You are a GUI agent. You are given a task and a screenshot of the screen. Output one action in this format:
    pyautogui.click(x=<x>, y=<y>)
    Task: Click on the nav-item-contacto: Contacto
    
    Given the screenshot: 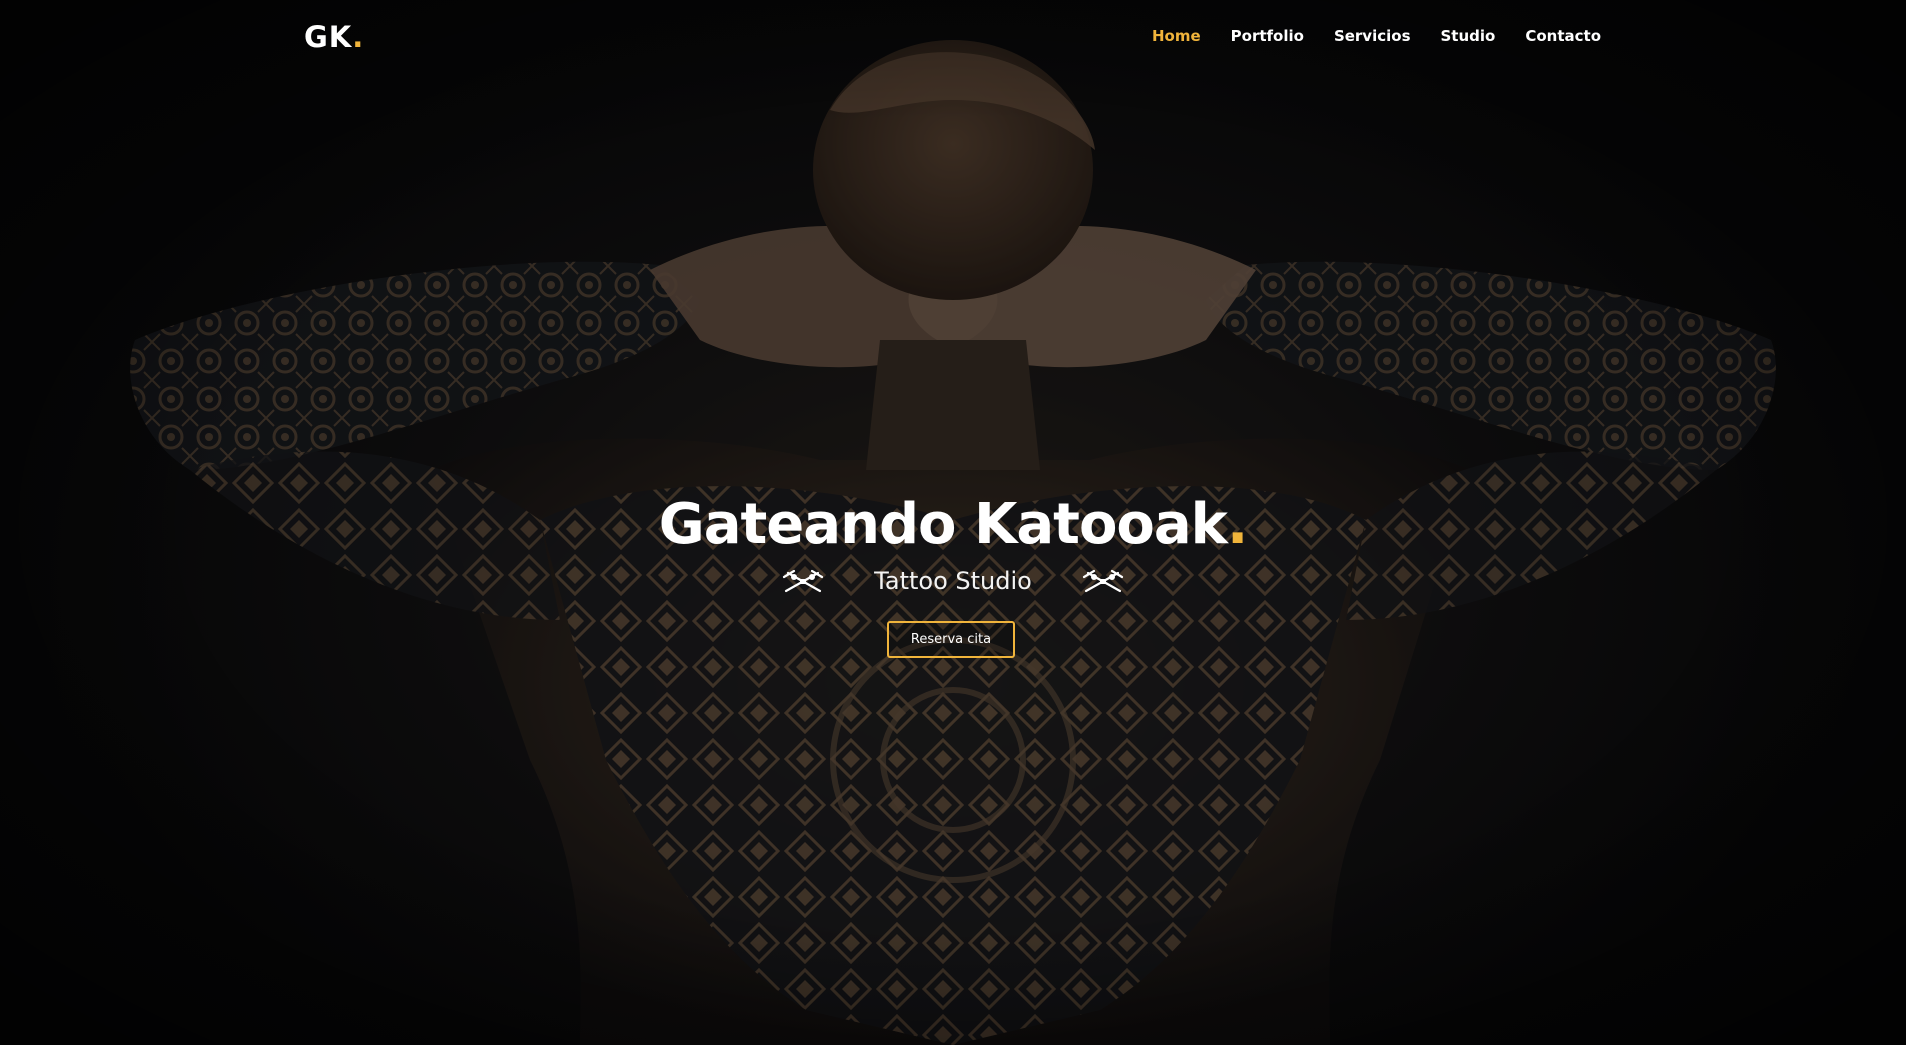 What is the action you would take?
    pyautogui.click(x=1563, y=36)
    